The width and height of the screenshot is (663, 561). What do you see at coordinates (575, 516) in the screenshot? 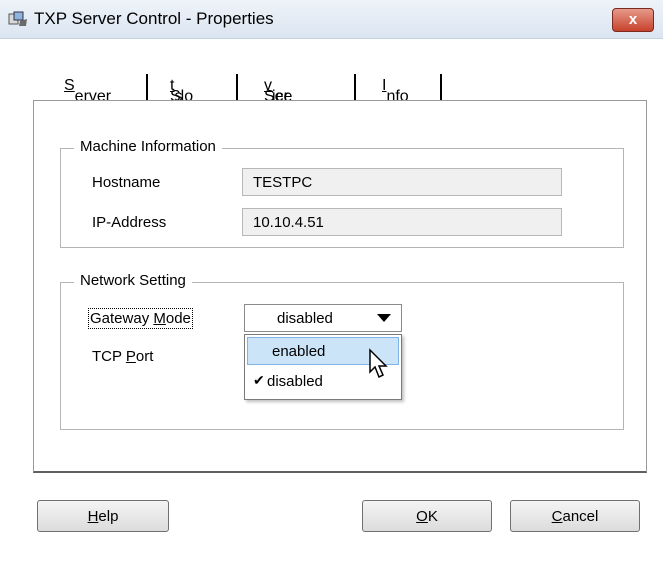
I see `cancel-button: Cancel` at bounding box center [575, 516].